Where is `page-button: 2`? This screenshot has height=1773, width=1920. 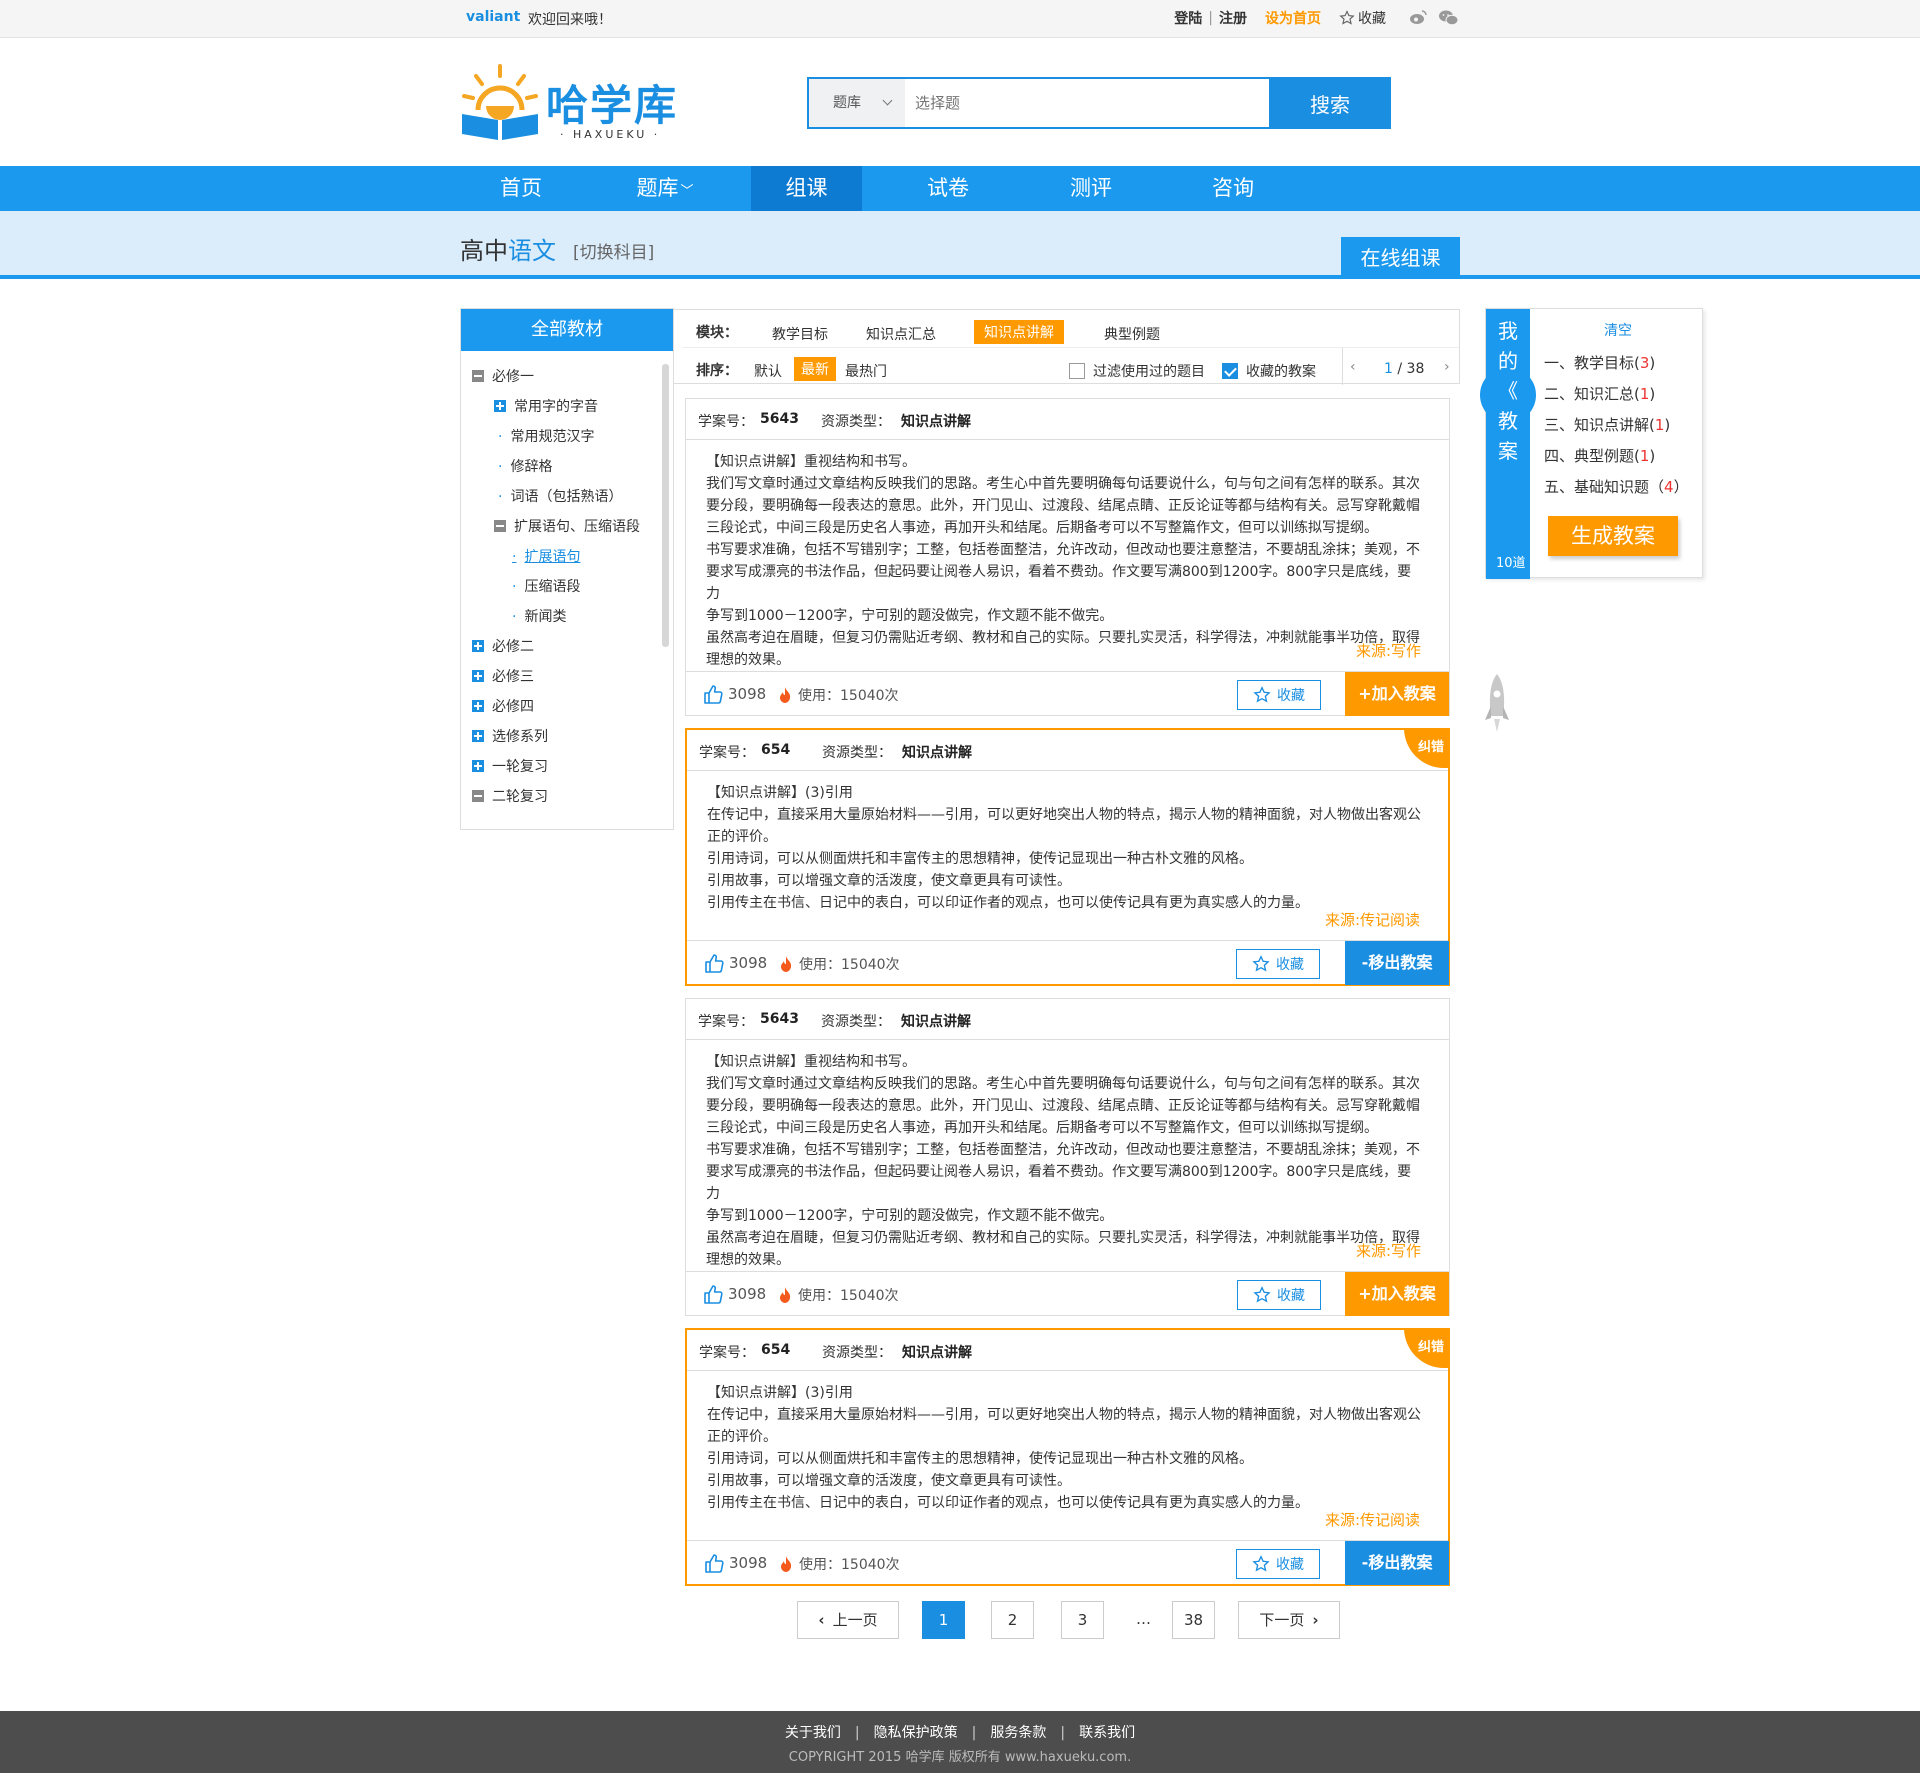
page-button: 2 is located at coordinates (1012, 1620).